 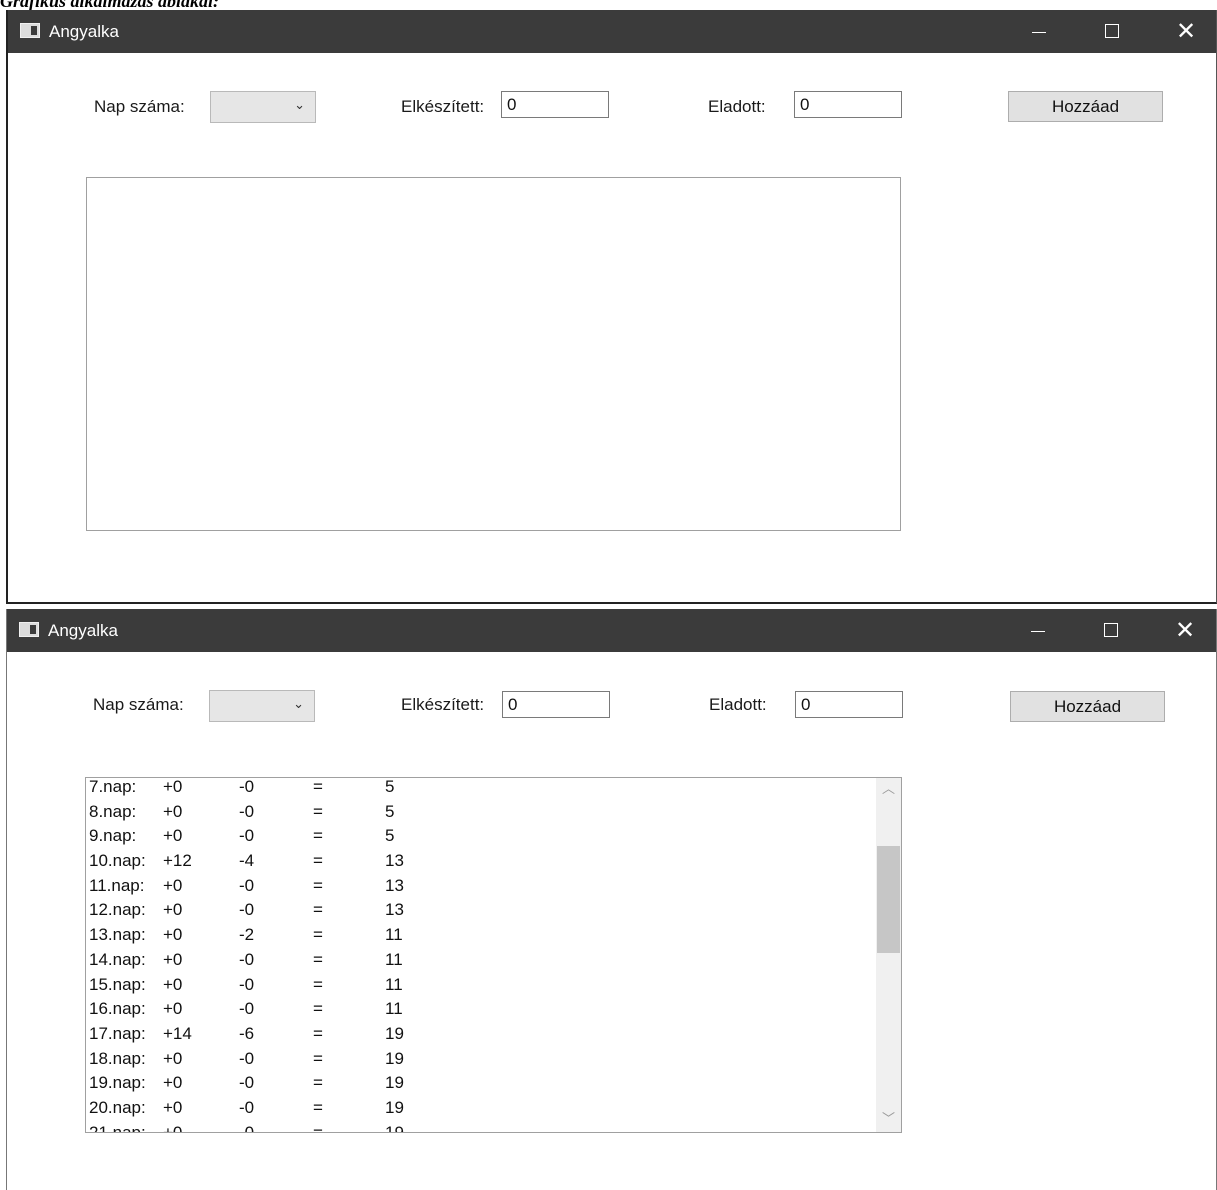 What do you see at coordinates (117, 1127) in the screenshot?
I see `day-cell: 21.nap:` at bounding box center [117, 1127].